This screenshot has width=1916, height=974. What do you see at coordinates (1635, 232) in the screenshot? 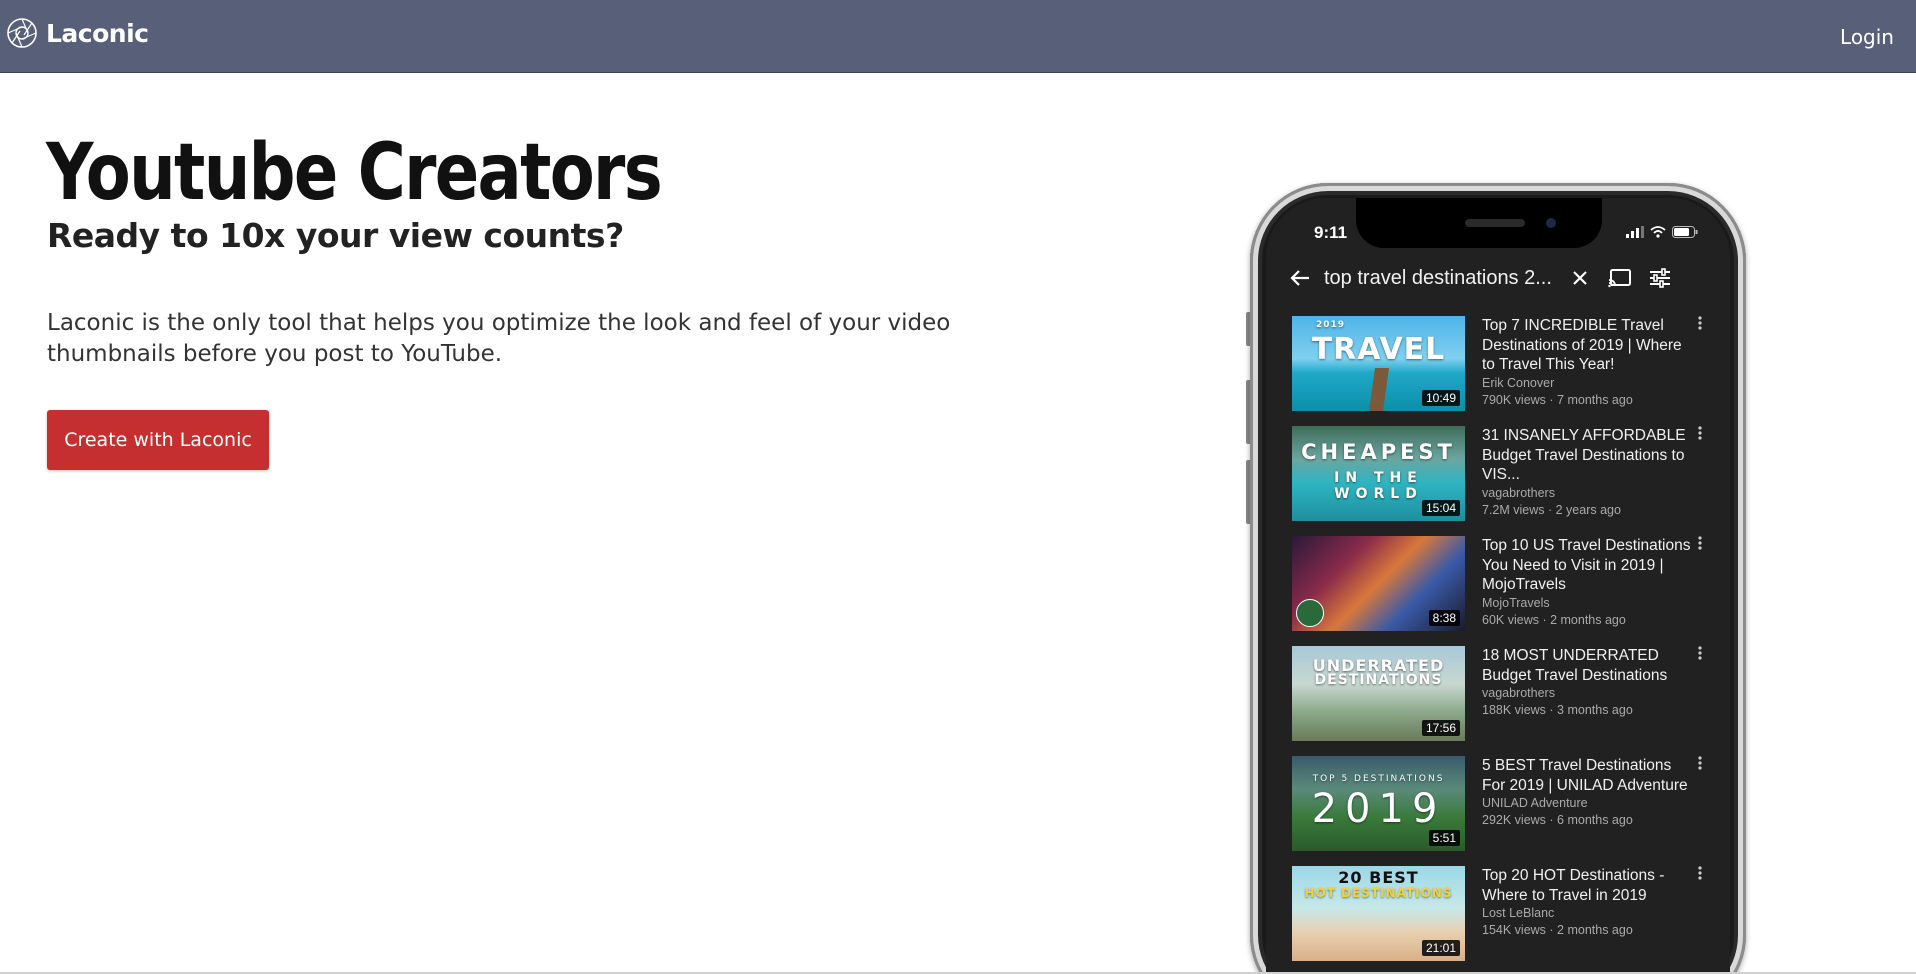
I see `signal-icon` at bounding box center [1635, 232].